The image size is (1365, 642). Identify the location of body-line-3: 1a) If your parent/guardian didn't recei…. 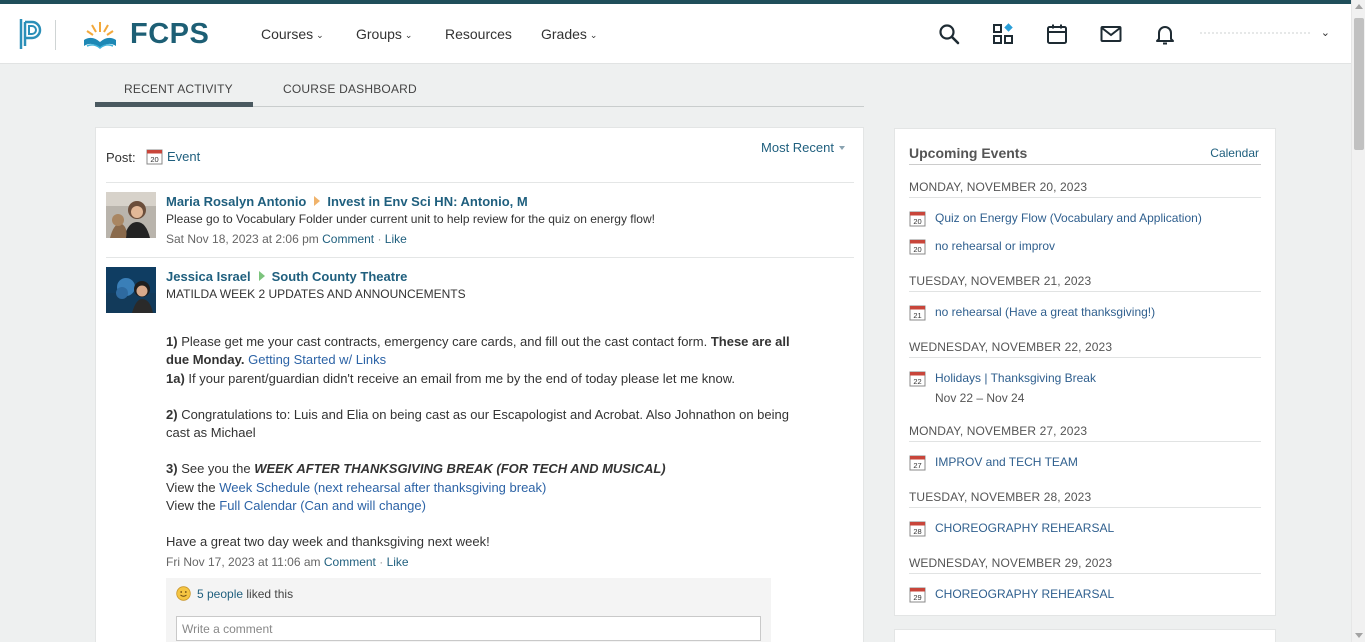
(450, 378).